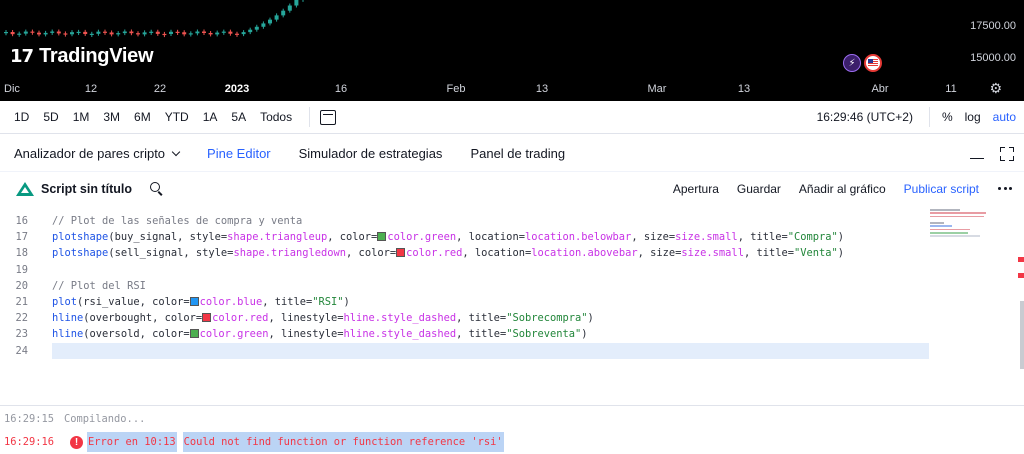 The width and height of the screenshot is (1024, 454). What do you see at coordinates (25, 188) in the screenshot?
I see `pine-tree-icon` at bounding box center [25, 188].